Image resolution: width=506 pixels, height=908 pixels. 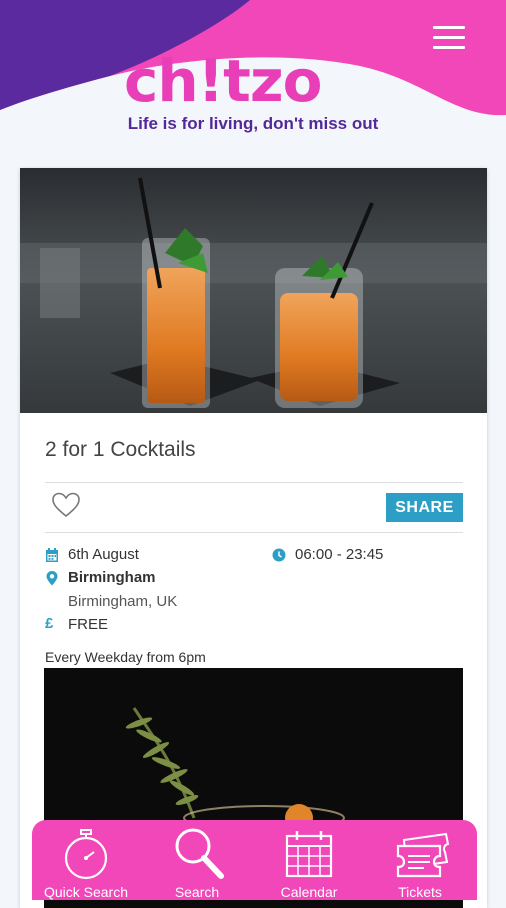 I want to click on app-logo: ch!tzo, so click(x=223, y=81).